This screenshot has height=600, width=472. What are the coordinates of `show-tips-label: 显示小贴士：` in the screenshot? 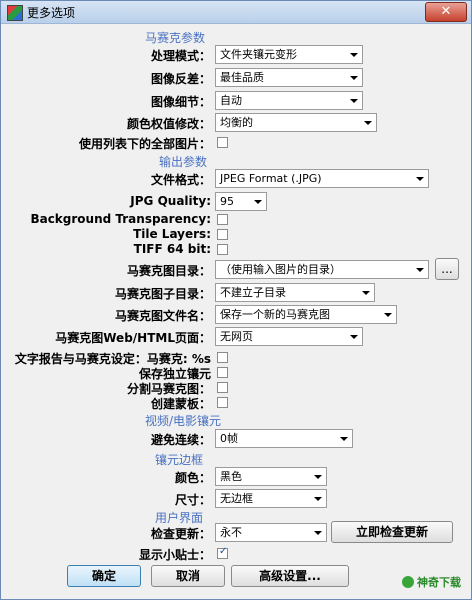 It's located at (174, 555).